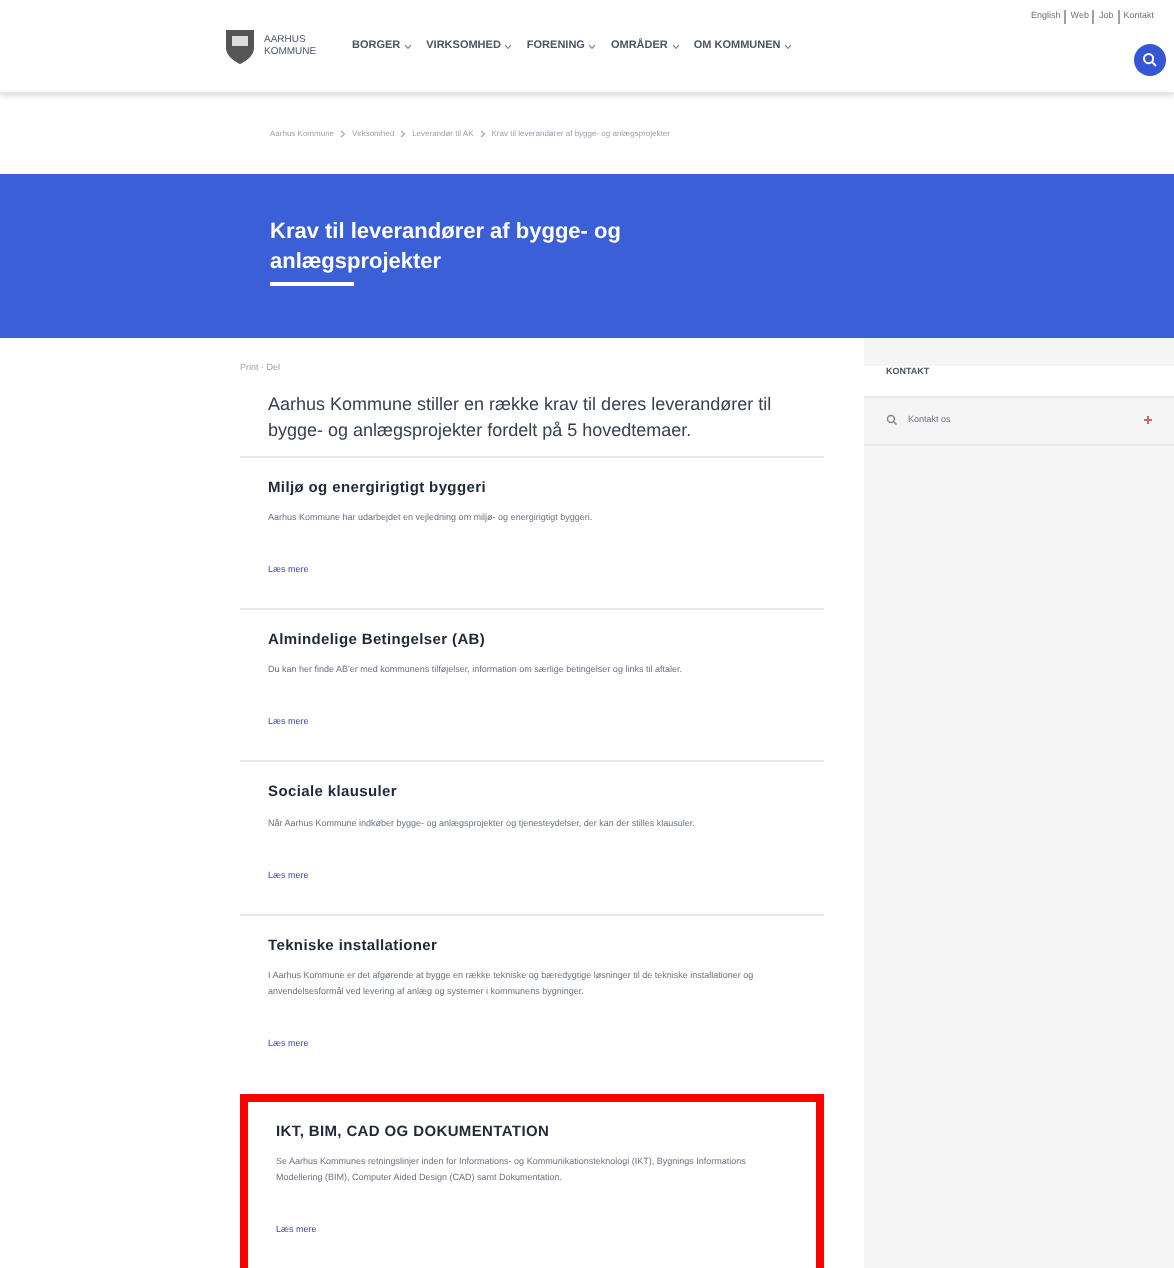 The image size is (1174, 1268). I want to click on plus-icon, so click(1148, 420).